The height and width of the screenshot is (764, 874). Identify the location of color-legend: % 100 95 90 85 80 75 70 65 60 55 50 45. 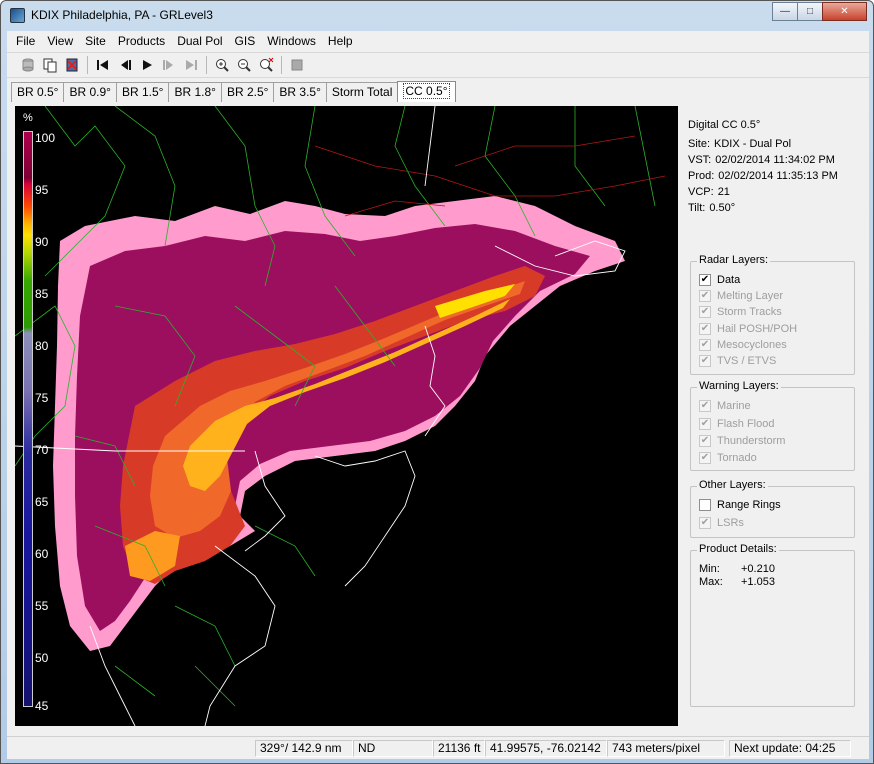
(36, 416).